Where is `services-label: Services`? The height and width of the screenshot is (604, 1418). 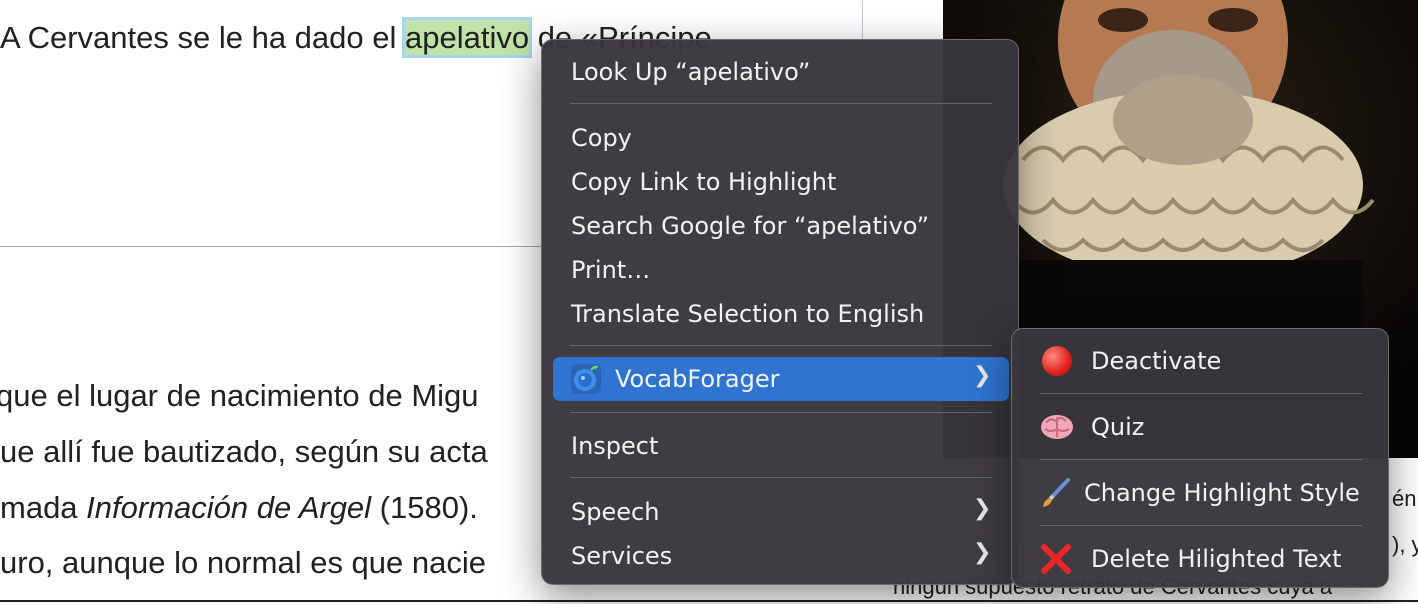
services-label: Services is located at coordinates (622, 556).